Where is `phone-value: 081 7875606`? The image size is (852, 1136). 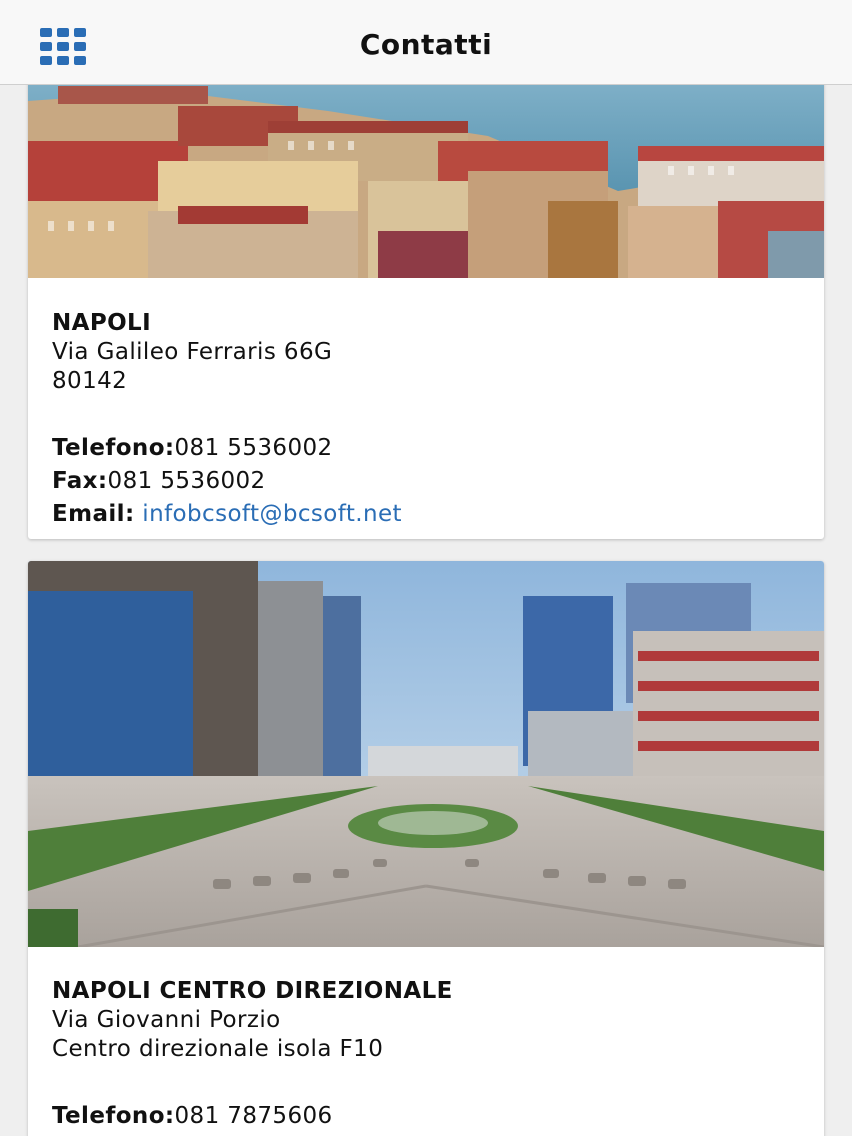 phone-value: 081 7875606 is located at coordinates (254, 1116).